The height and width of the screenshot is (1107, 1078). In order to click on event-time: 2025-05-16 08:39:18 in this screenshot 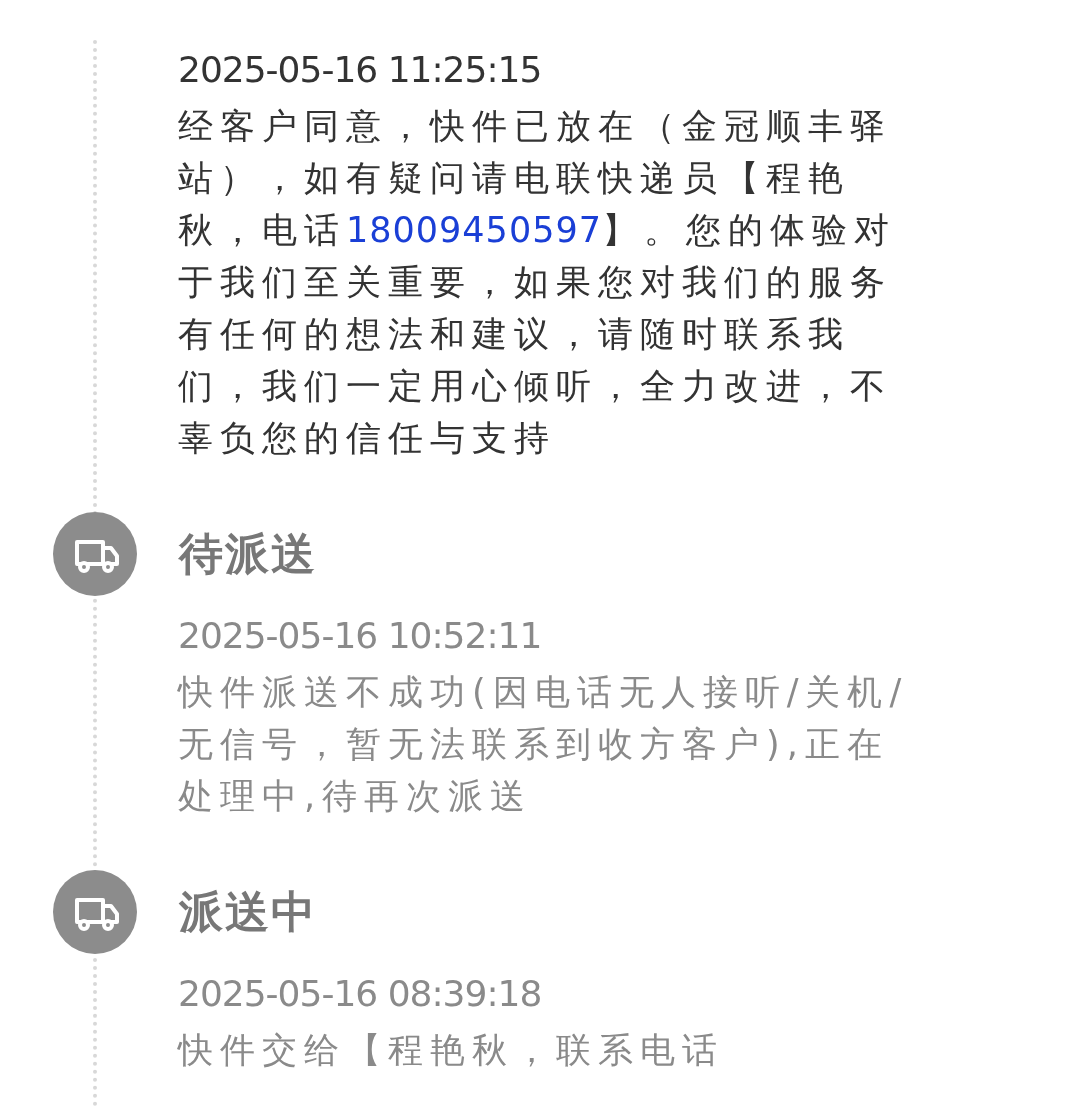, I will do `click(360, 994)`.